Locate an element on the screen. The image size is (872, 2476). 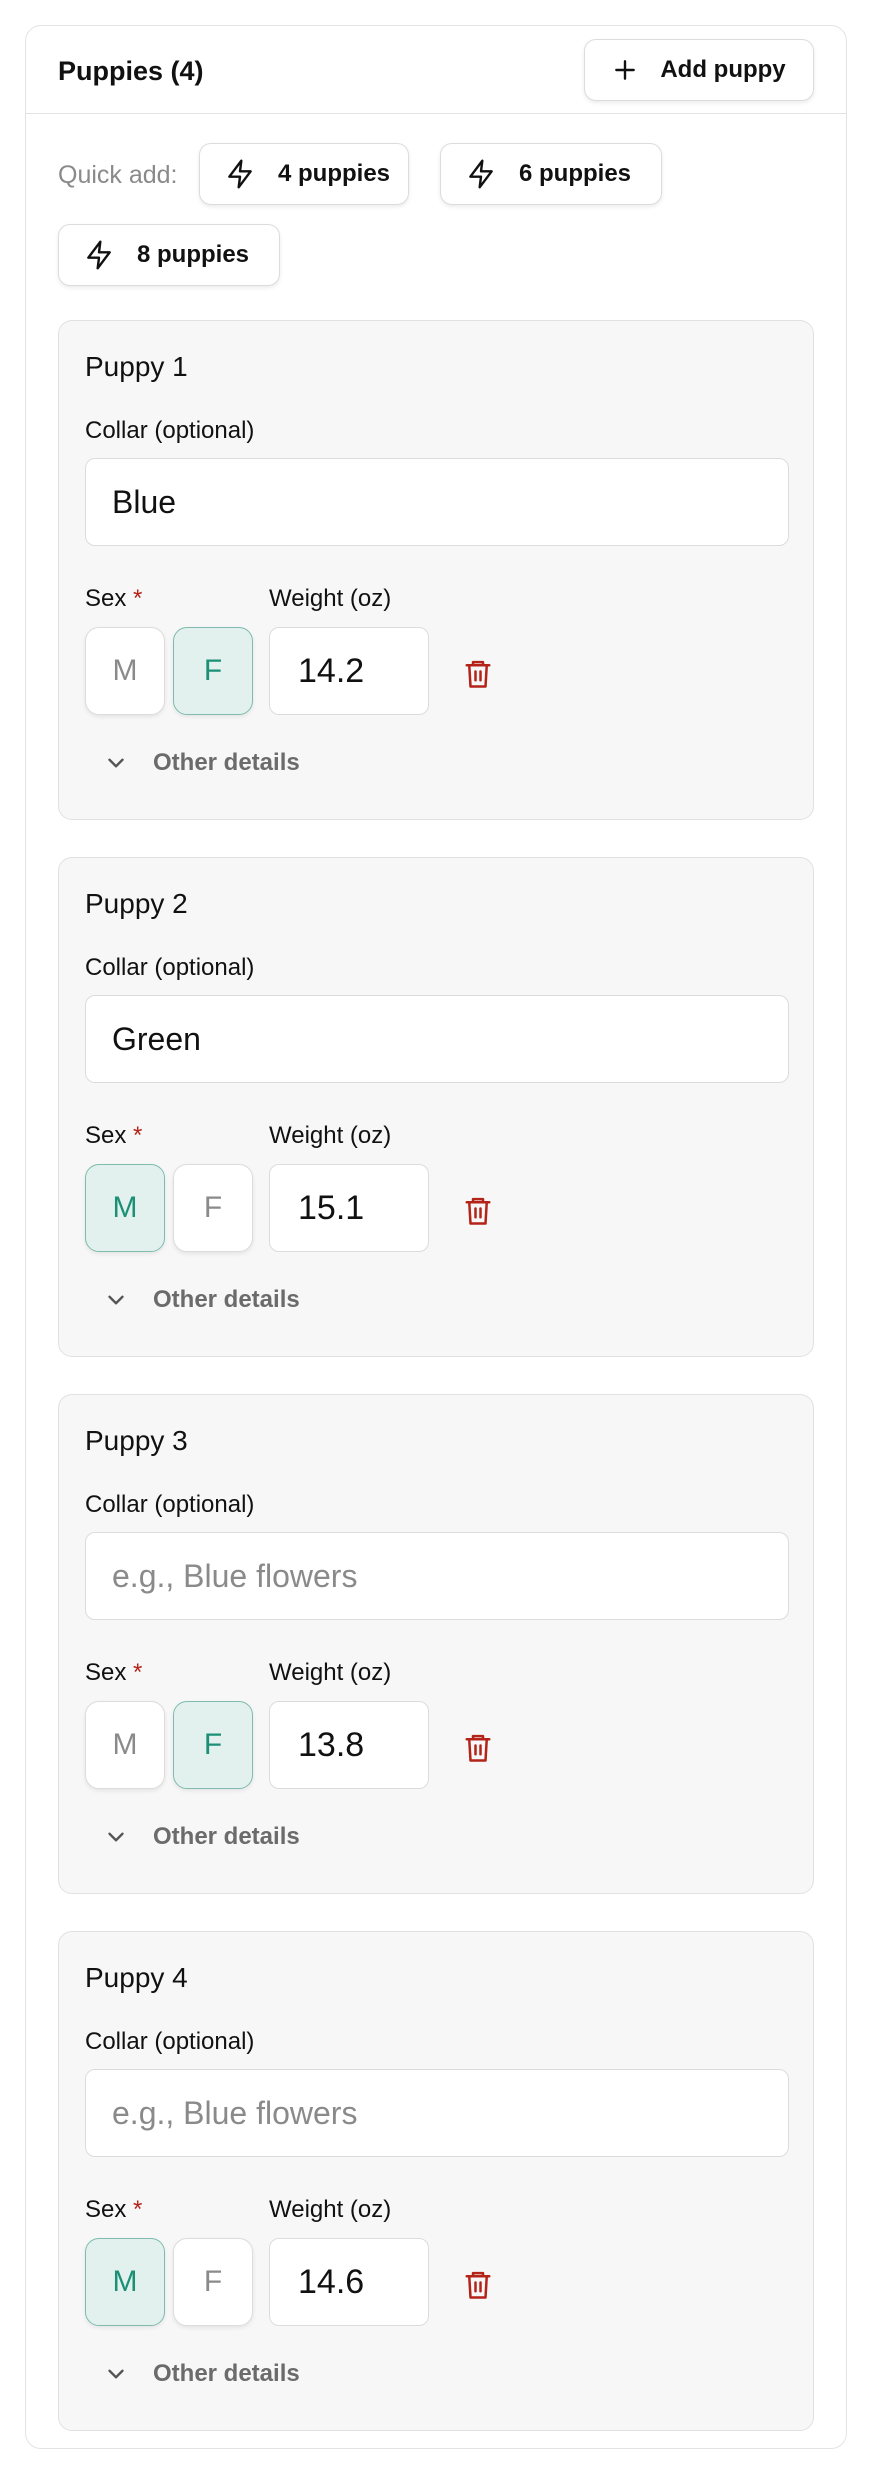
panel-header: Puppies (4) Add puppy is located at coordinates (436, 70).